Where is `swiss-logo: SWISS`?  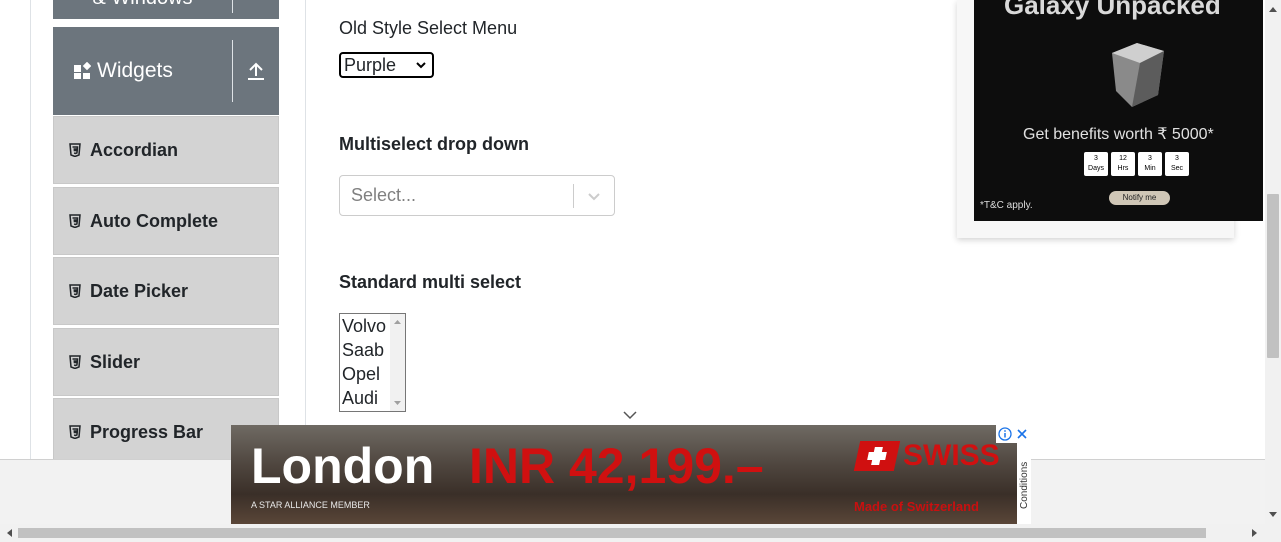 swiss-logo: SWISS is located at coordinates (926, 456).